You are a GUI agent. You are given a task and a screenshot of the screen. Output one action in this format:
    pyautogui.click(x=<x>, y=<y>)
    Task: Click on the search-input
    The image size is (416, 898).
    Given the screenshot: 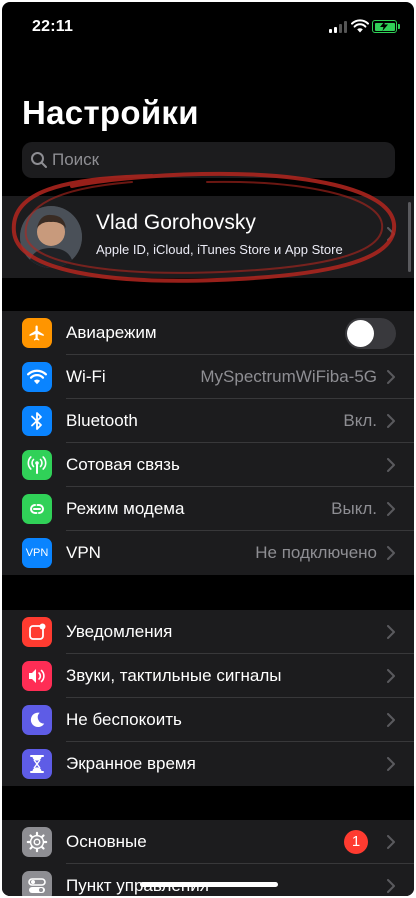 What is the action you would take?
    pyautogui.click(x=217, y=160)
    